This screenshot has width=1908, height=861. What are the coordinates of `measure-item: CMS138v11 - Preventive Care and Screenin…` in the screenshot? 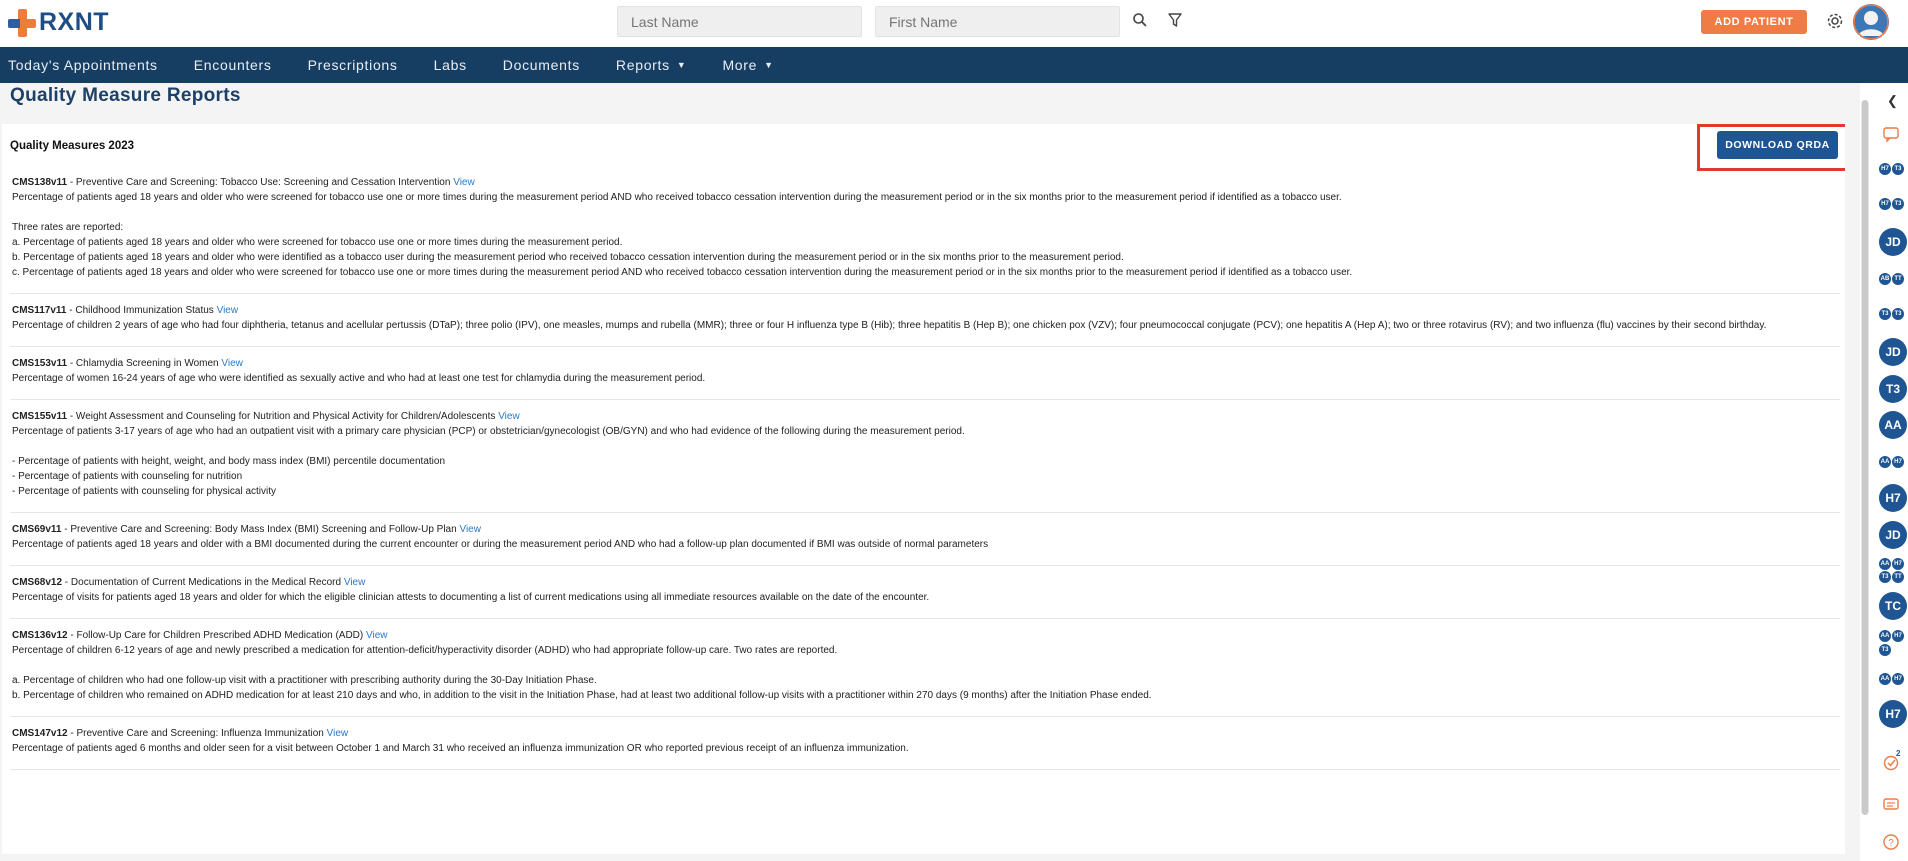 It's located at (925, 230).